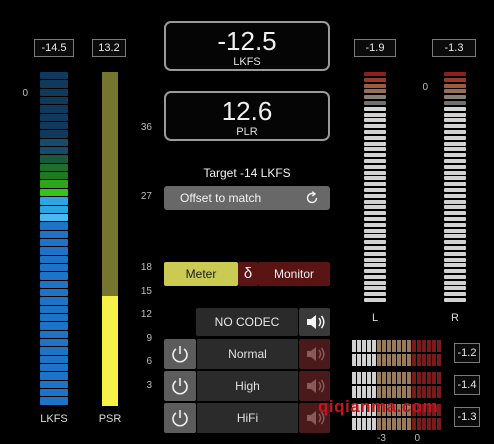 This screenshot has height=444, width=494. Describe the element at coordinates (54, 419) in the screenshot. I see `lkfs-meter-label: LKFS` at that location.